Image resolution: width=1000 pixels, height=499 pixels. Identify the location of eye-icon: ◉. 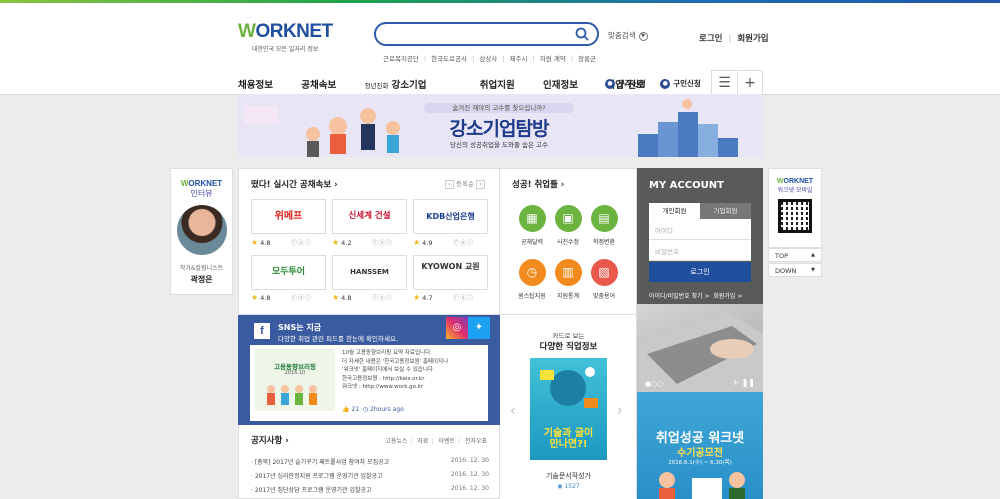
(560, 486).